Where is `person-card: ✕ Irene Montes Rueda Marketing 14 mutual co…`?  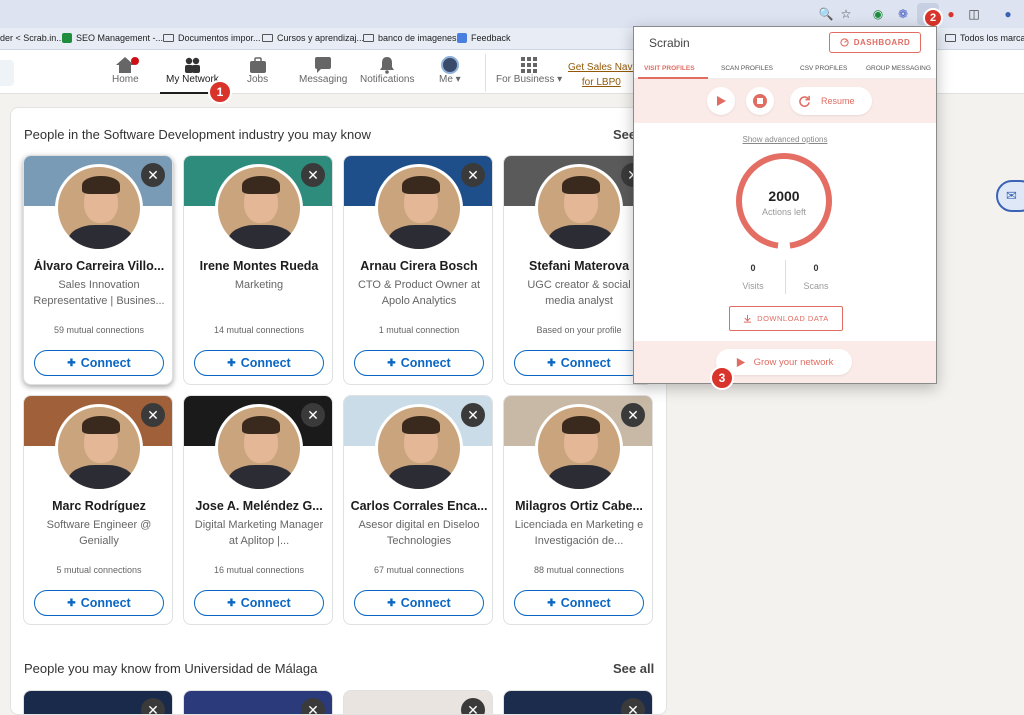 person-card: ✕ Irene Montes Rueda Marketing 14 mutual co… is located at coordinates (258, 270).